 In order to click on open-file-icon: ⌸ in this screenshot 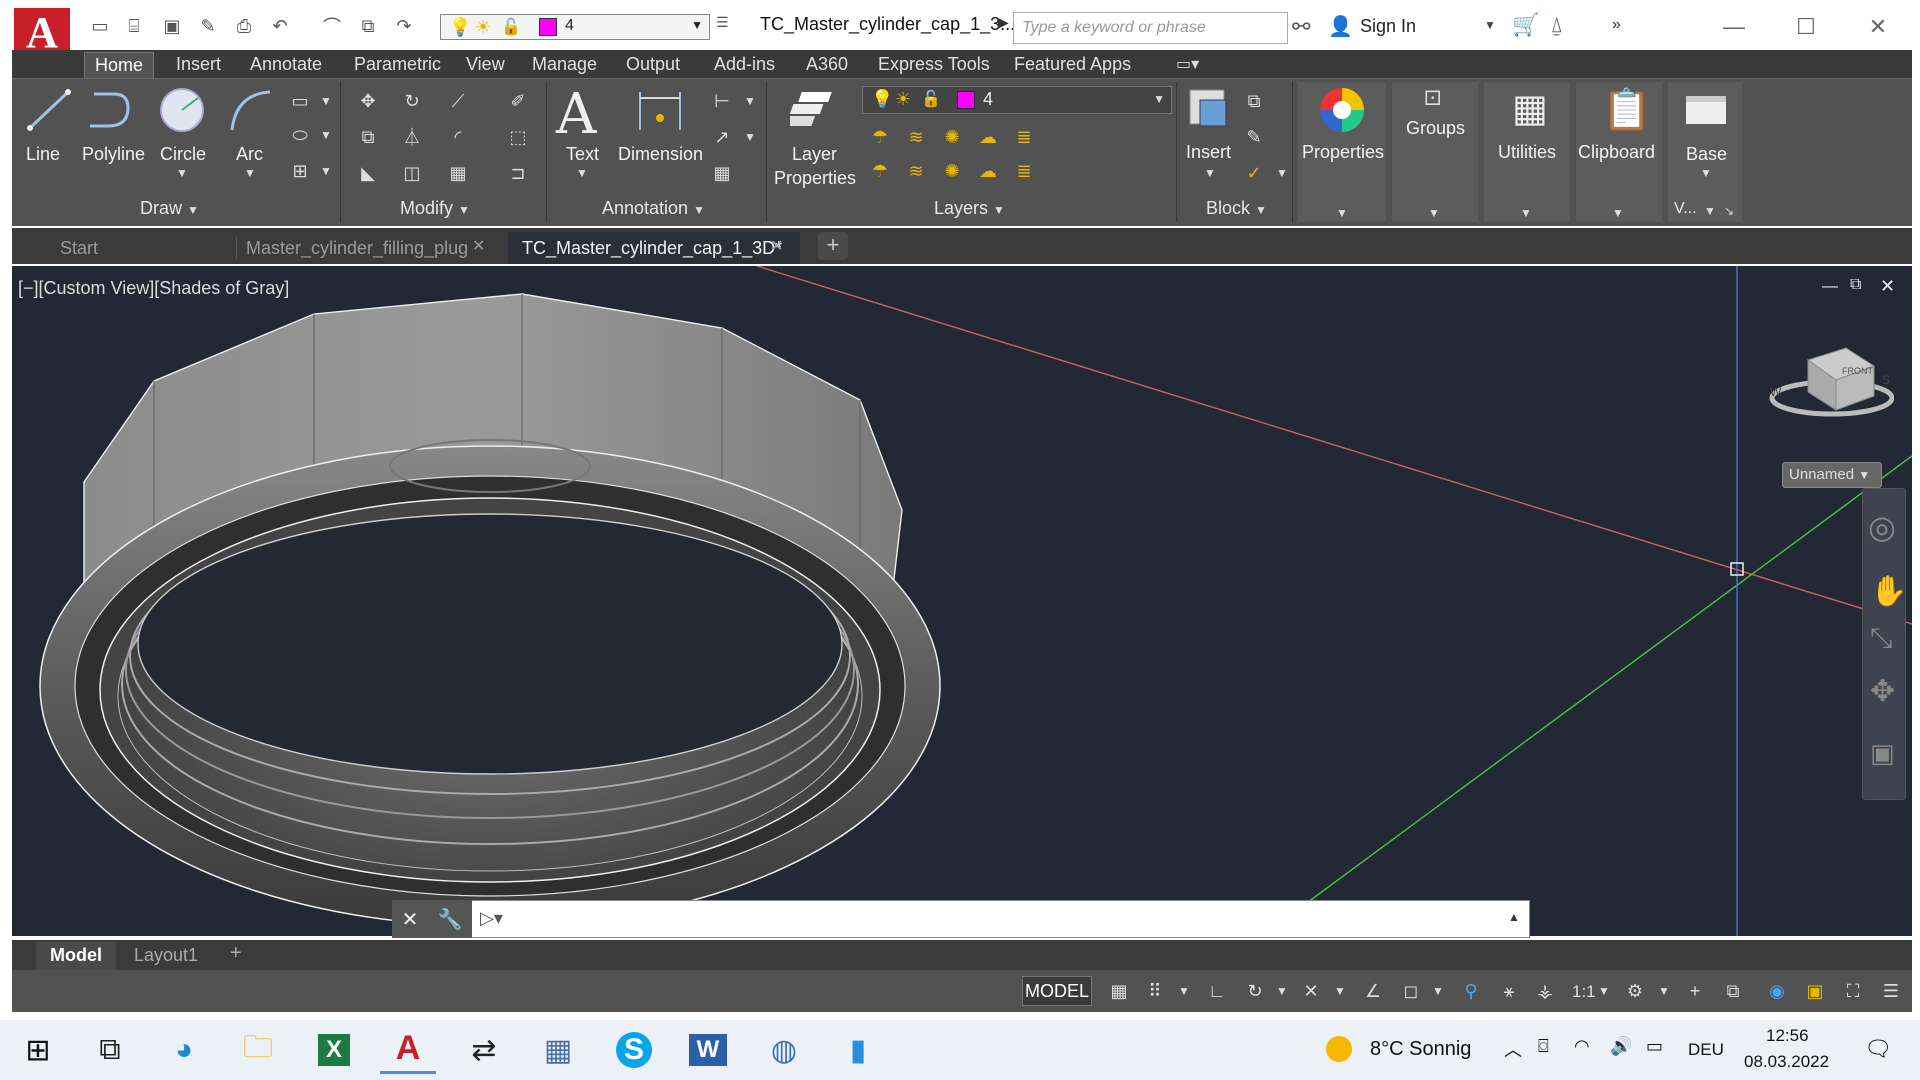, I will do `click(134, 26)`.